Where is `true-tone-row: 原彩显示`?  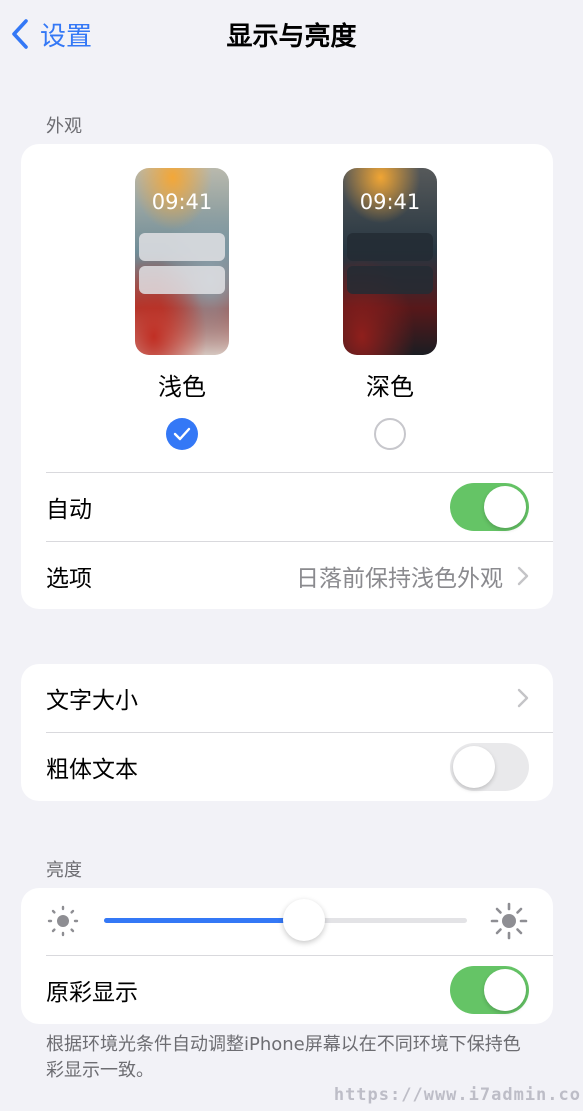
true-tone-row: 原彩显示 is located at coordinates (299, 989).